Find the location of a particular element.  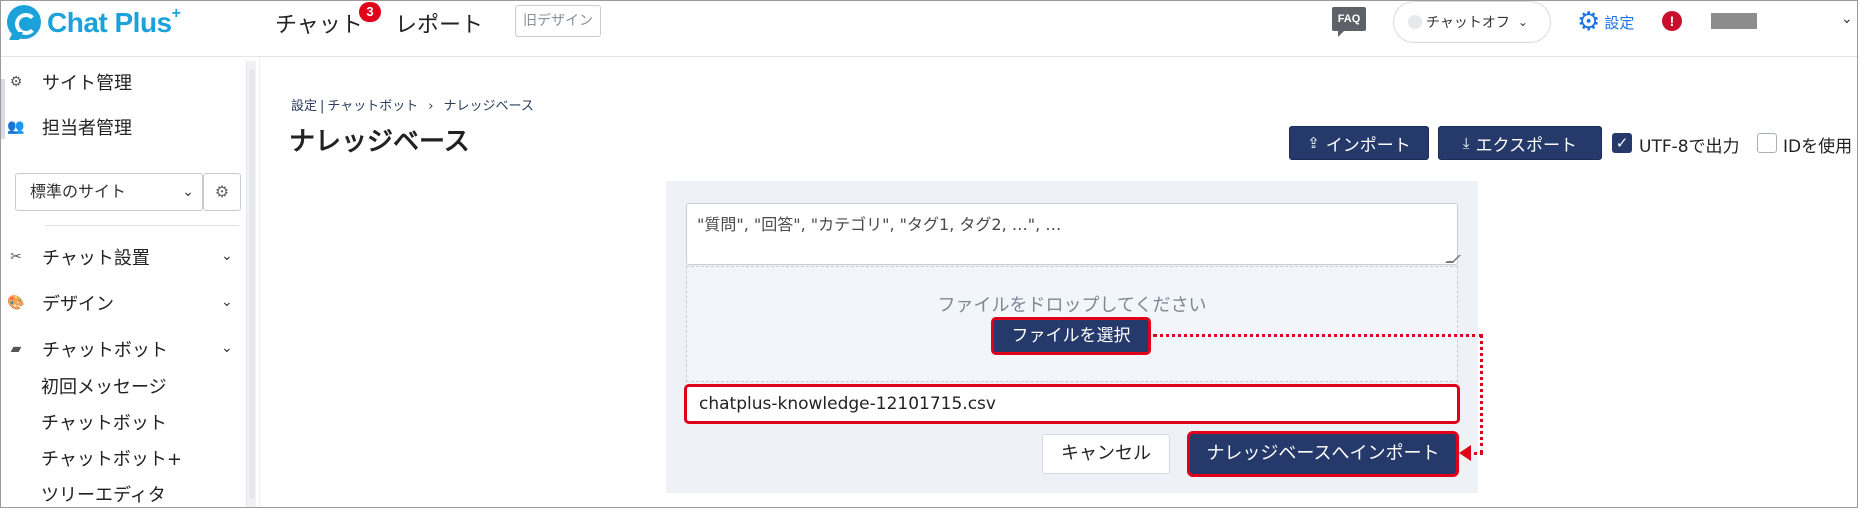

use-id-checkbox is located at coordinates (1767, 143).